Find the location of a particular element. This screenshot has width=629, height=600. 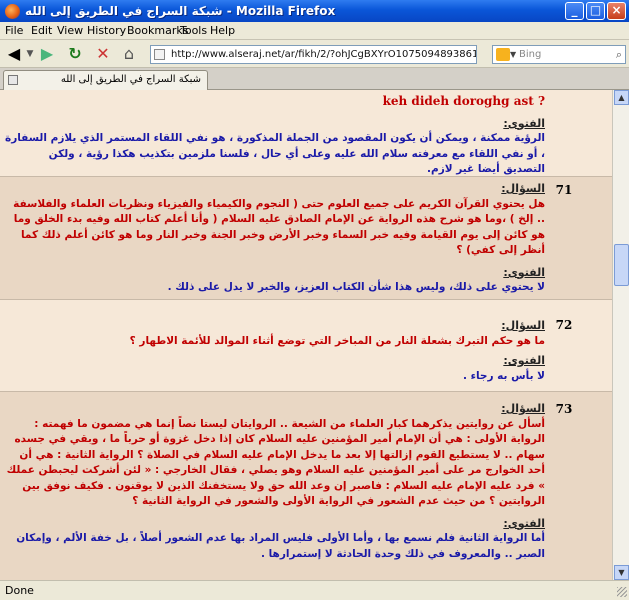

menu-view: View is located at coordinates (70, 30).